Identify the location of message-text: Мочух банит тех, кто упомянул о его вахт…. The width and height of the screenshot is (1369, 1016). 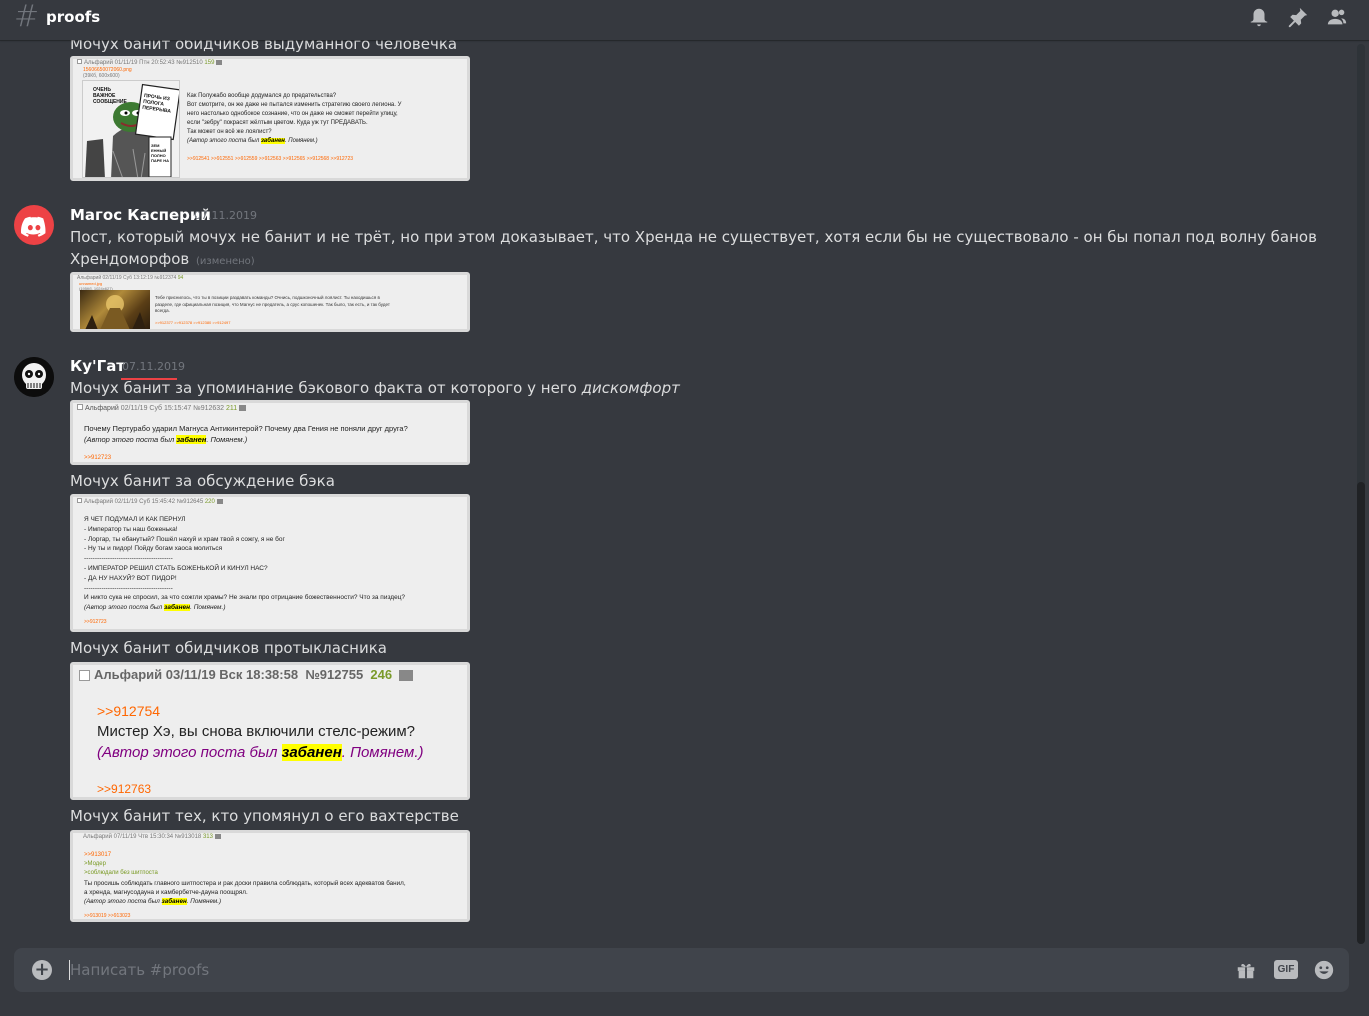
(264, 816).